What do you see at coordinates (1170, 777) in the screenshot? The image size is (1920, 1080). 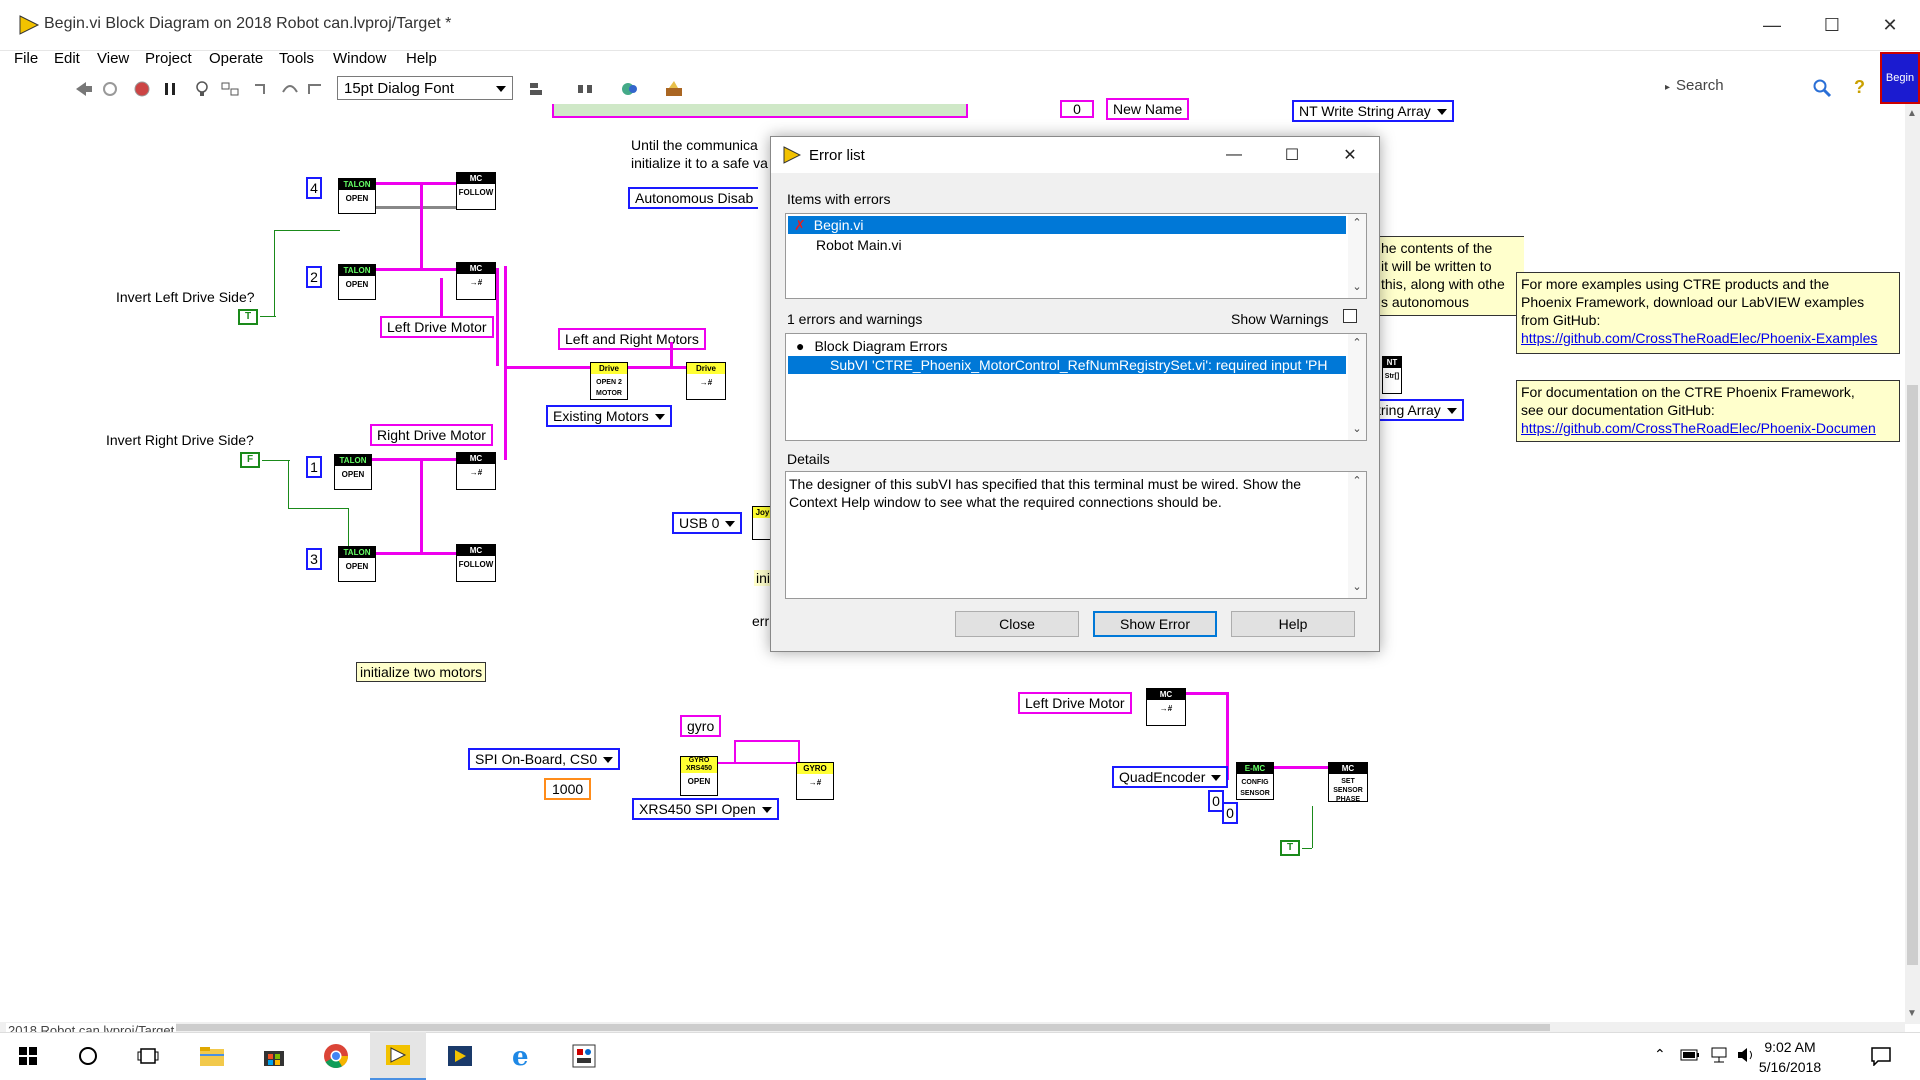 I see `quadencoder-enum: QuadEncoder` at bounding box center [1170, 777].